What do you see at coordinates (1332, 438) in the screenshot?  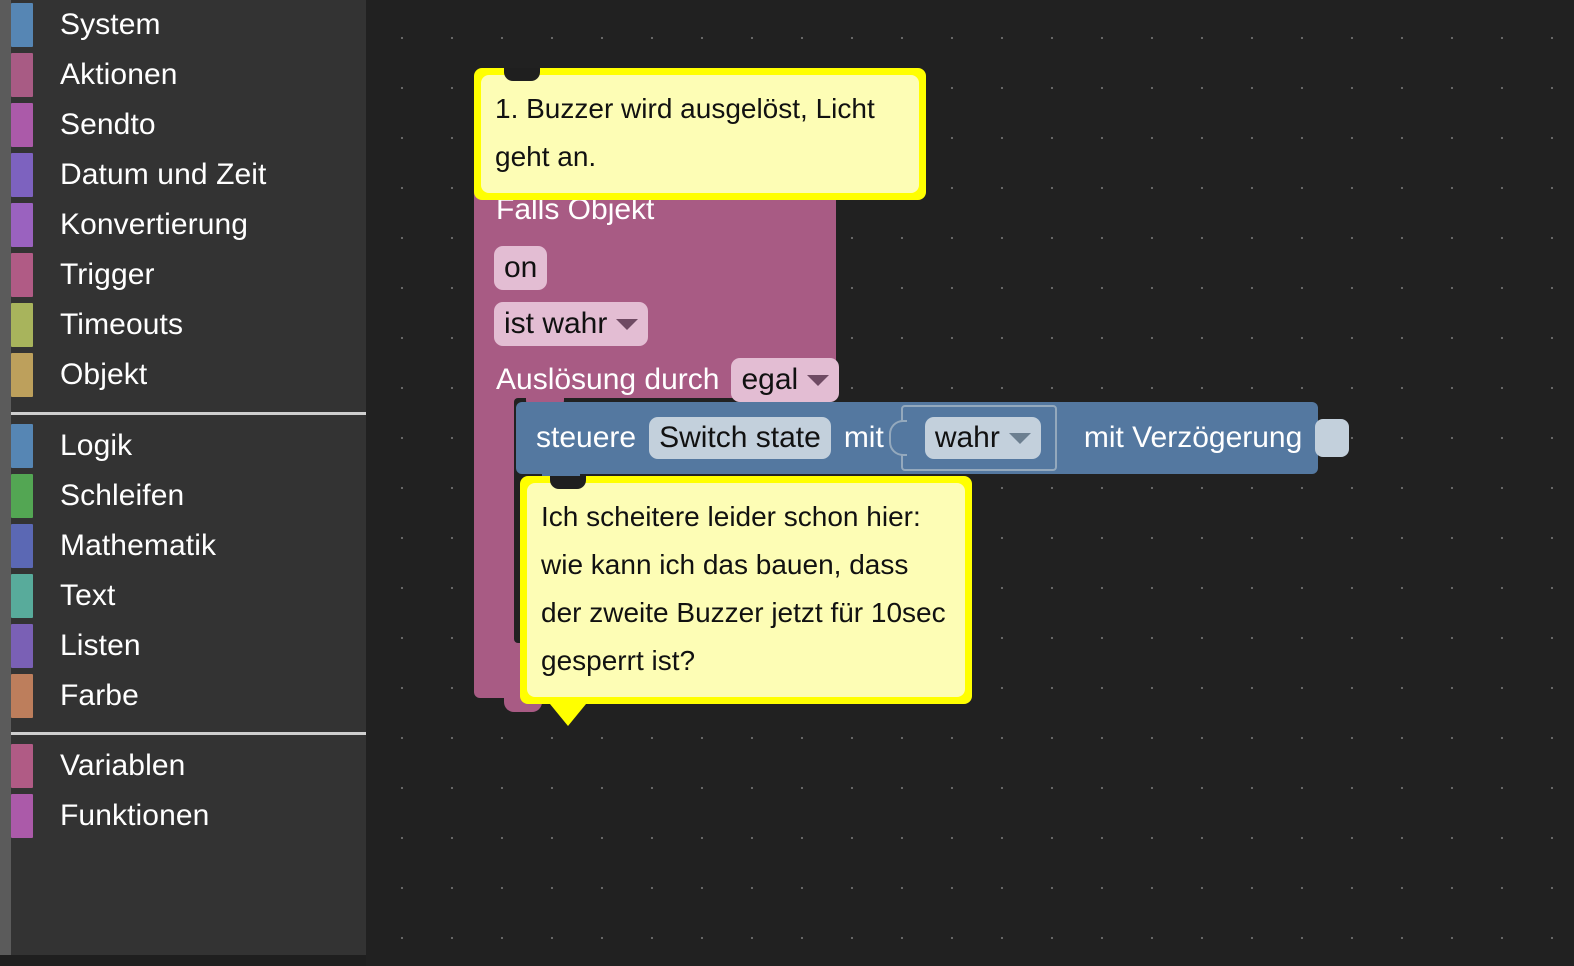 I see `delay-checkbox` at bounding box center [1332, 438].